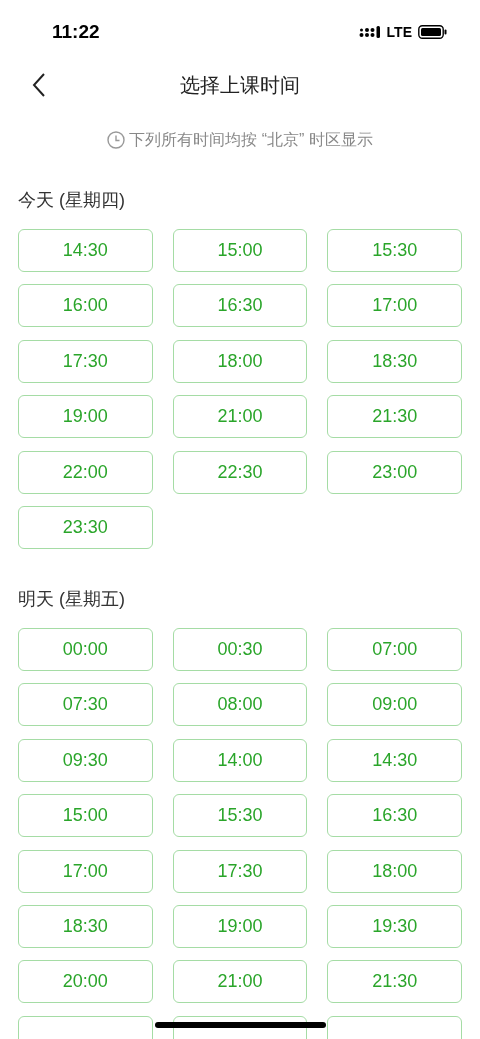 Image resolution: width=480 pixels, height=1039 pixels. What do you see at coordinates (85, 649) in the screenshot?
I see `time-slot-button: 00:00` at bounding box center [85, 649].